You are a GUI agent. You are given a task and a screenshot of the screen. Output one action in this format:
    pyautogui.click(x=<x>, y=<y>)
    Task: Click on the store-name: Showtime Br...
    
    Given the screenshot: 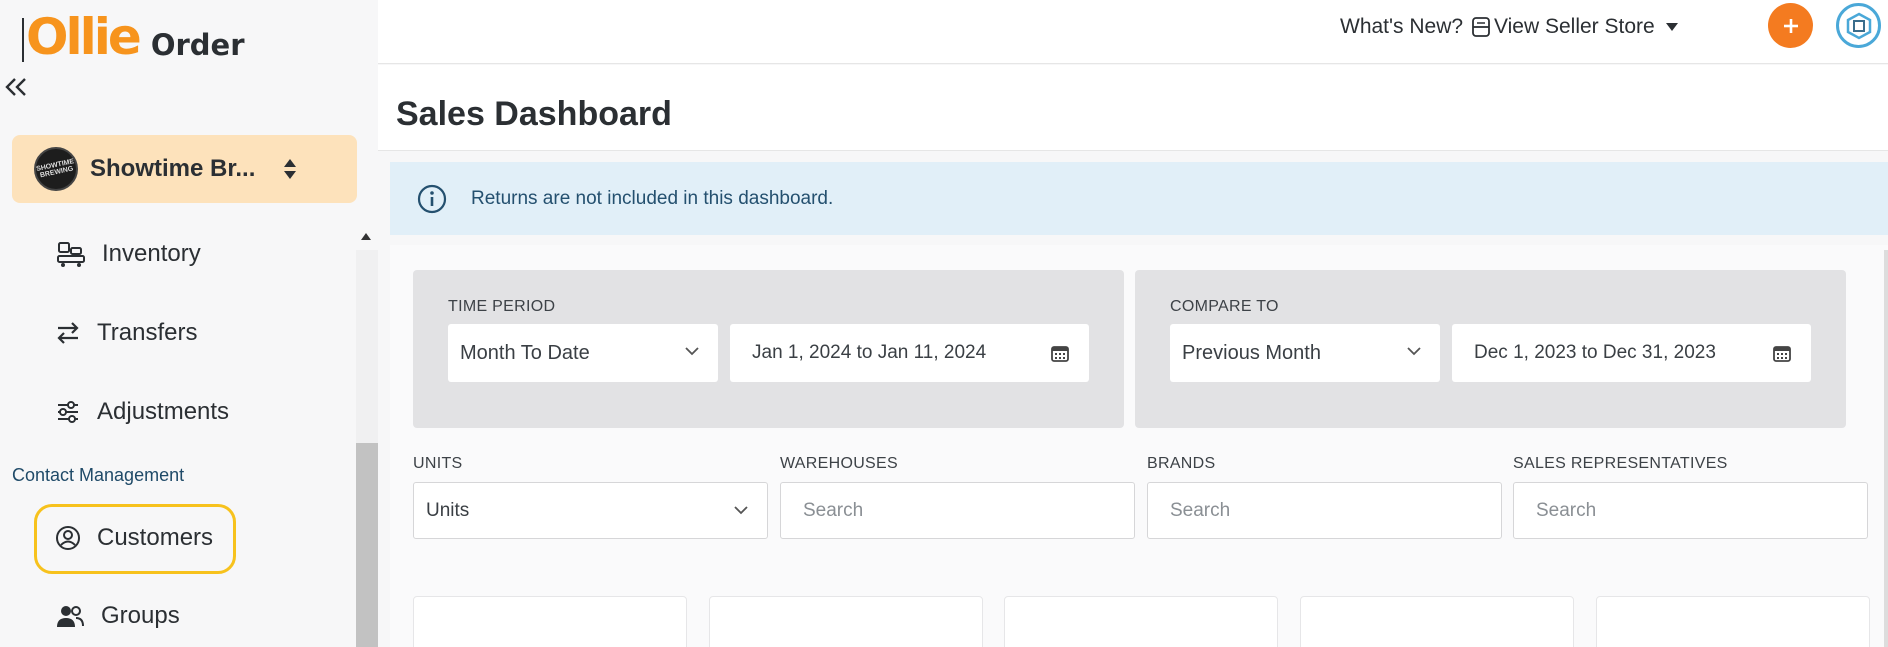 What is the action you would take?
    pyautogui.click(x=173, y=168)
    